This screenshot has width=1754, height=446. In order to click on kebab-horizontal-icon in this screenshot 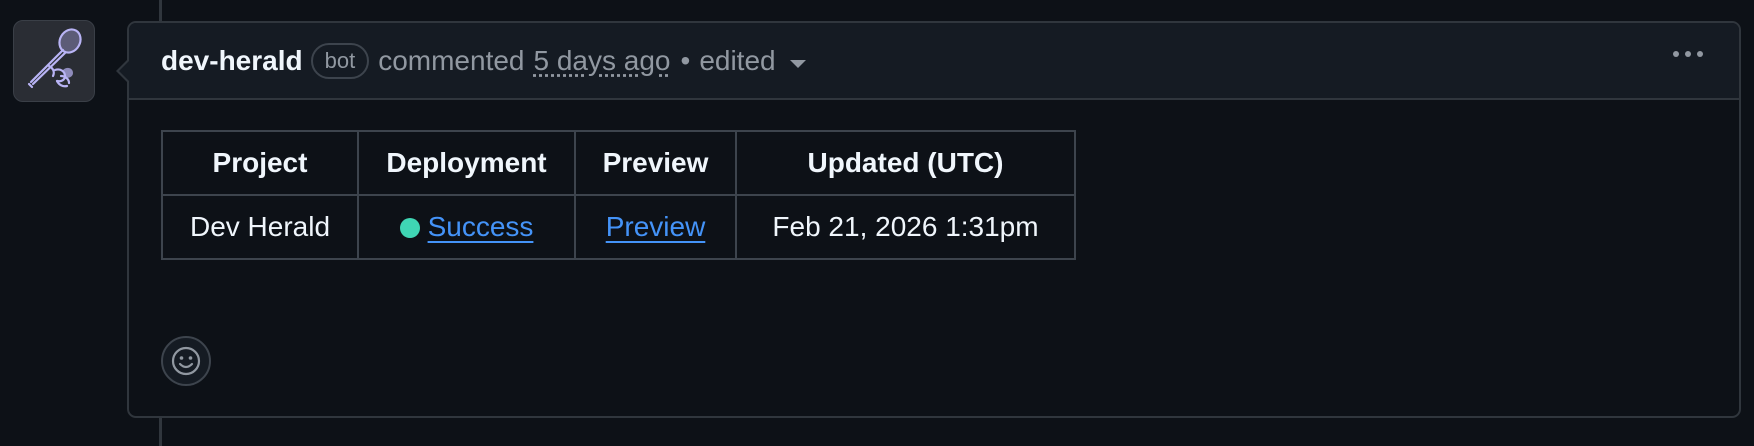, I will do `click(1688, 54)`.